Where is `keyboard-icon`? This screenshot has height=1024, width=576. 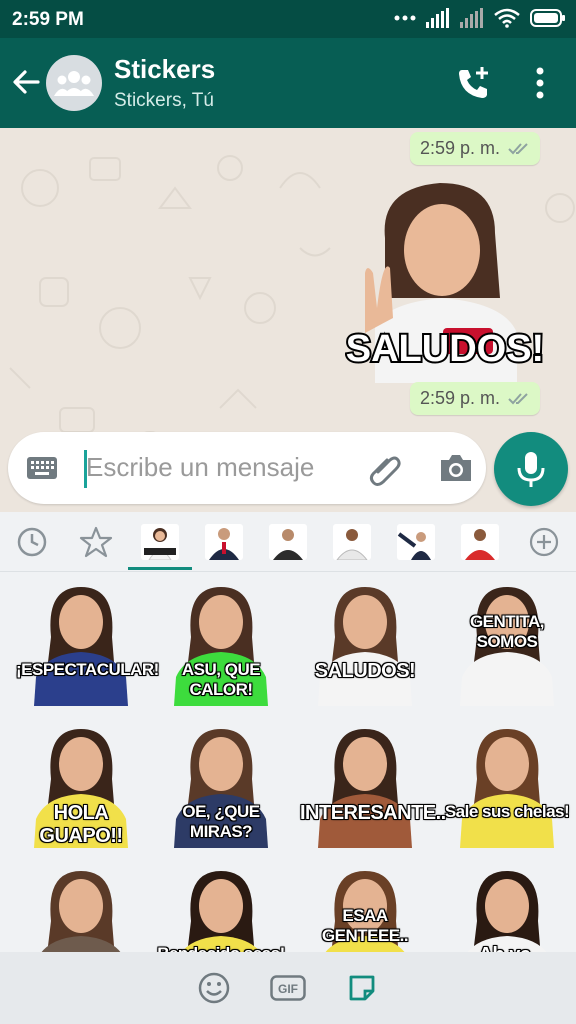 keyboard-icon is located at coordinates (42, 468).